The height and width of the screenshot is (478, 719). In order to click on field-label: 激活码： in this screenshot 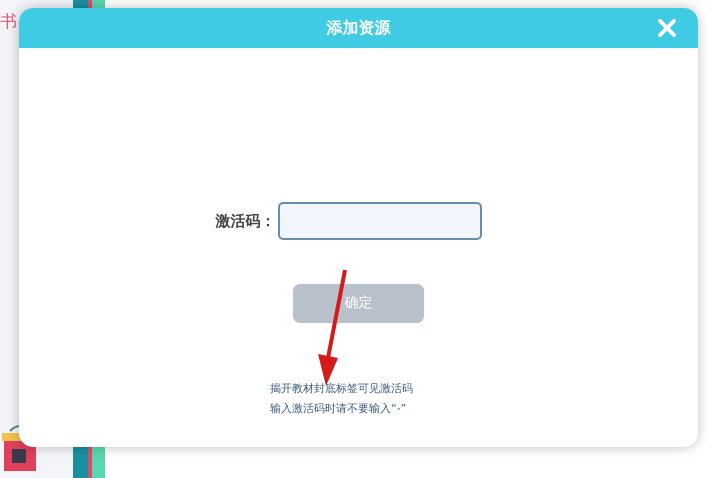, I will do `click(246, 221)`.